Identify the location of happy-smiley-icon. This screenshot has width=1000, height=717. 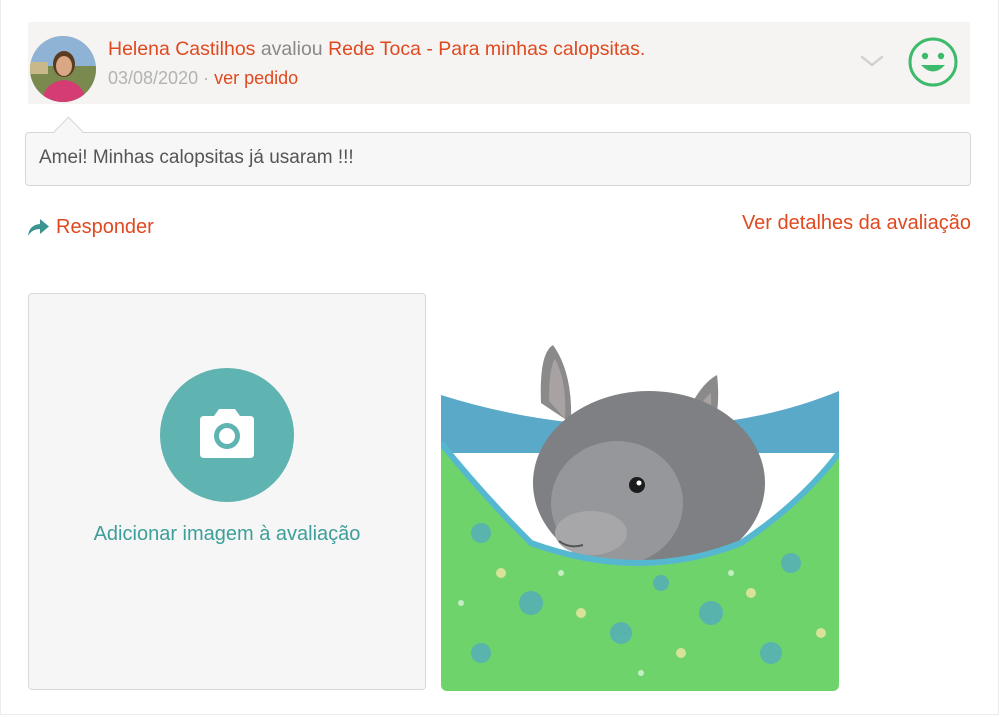
(933, 62).